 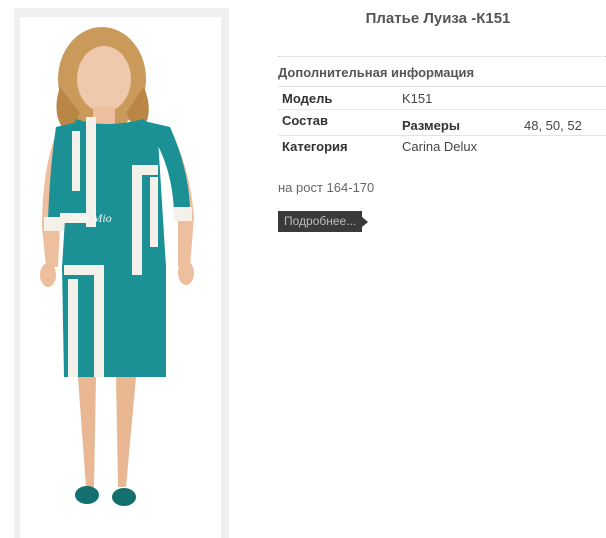 I want to click on info-value-sizes: 48, 50, 52, so click(x=553, y=125).